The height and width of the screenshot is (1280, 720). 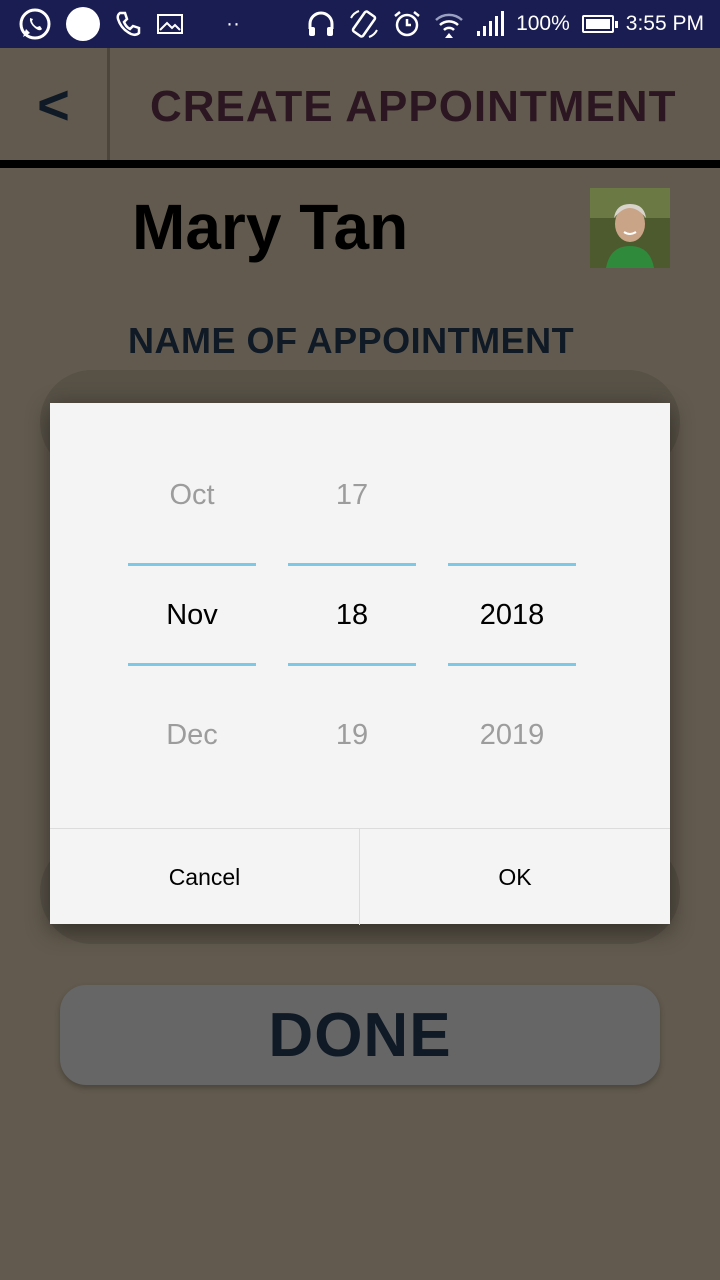 I want to click on month-prev: Oct, so click(x=192, y=495).